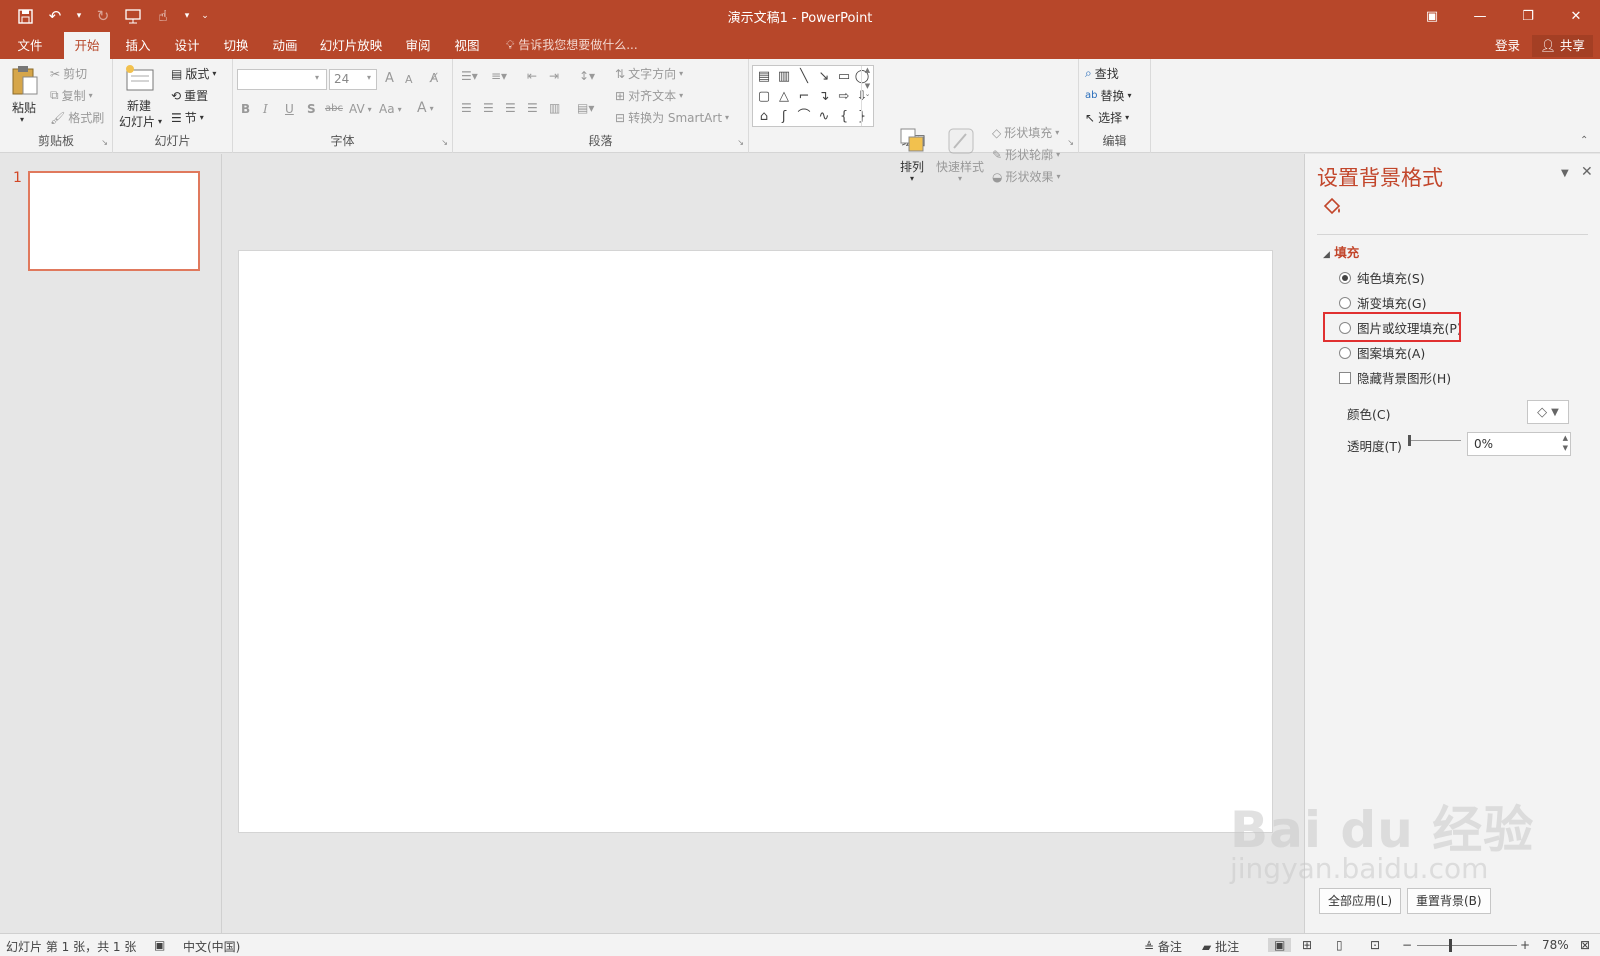 The width and height of the screenshot is (1600, 956). I want to click on paragraph-launcher-icon: ↘, so click(740, 142).